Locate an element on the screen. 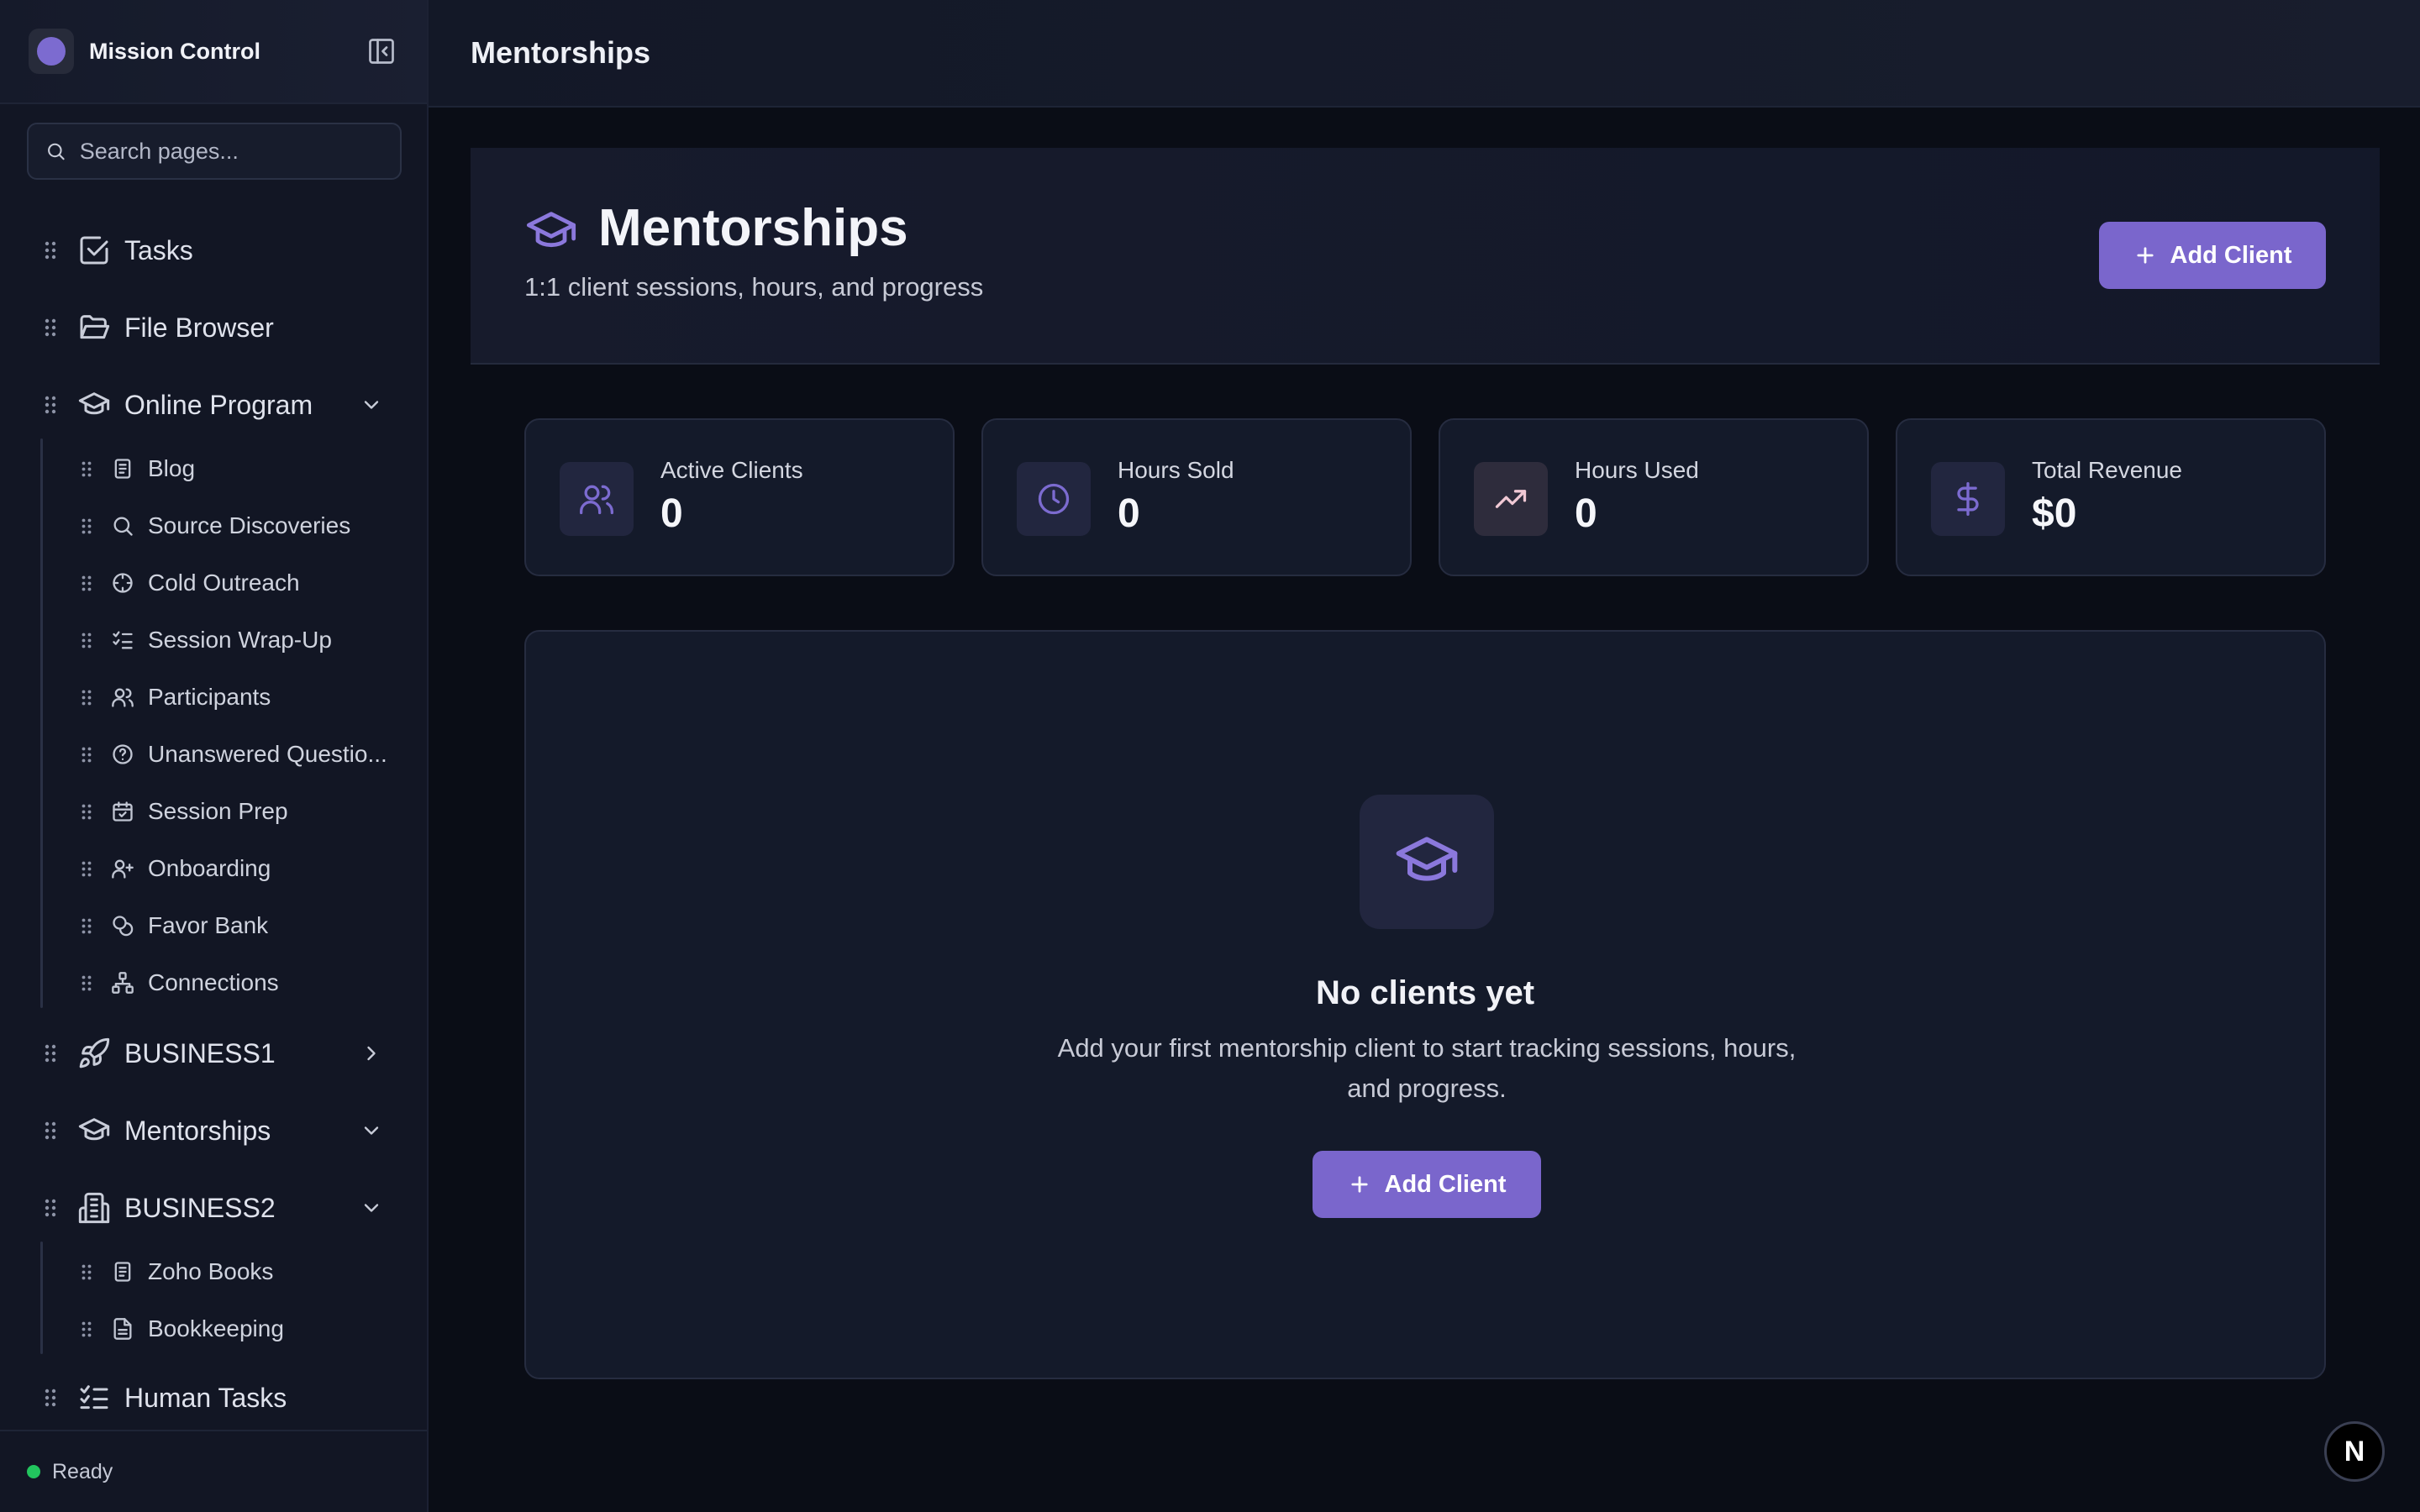  sidebar-item-label: Session Wrap-Up is located at coordinates (240, 640).